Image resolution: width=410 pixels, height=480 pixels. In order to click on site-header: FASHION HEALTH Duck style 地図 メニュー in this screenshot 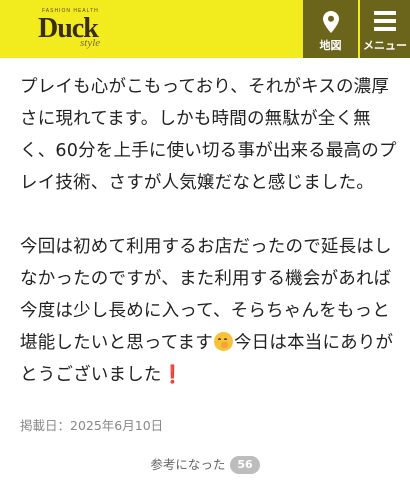, I will do `click(205, 29)`.